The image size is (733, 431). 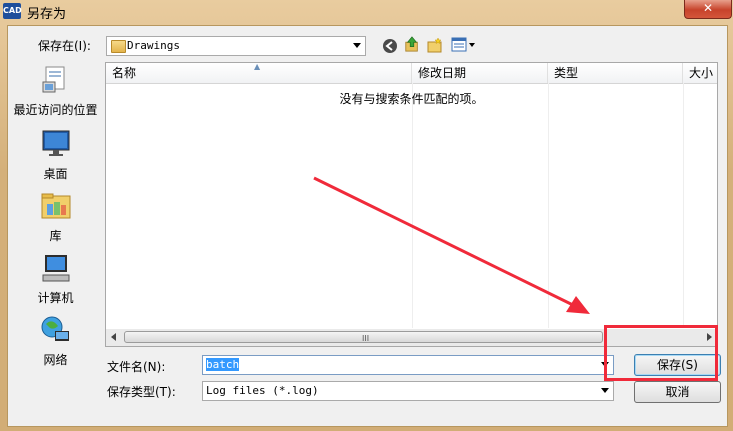 I want to click on filetype-select: Log files (*.log), so click(x=408, y=391).